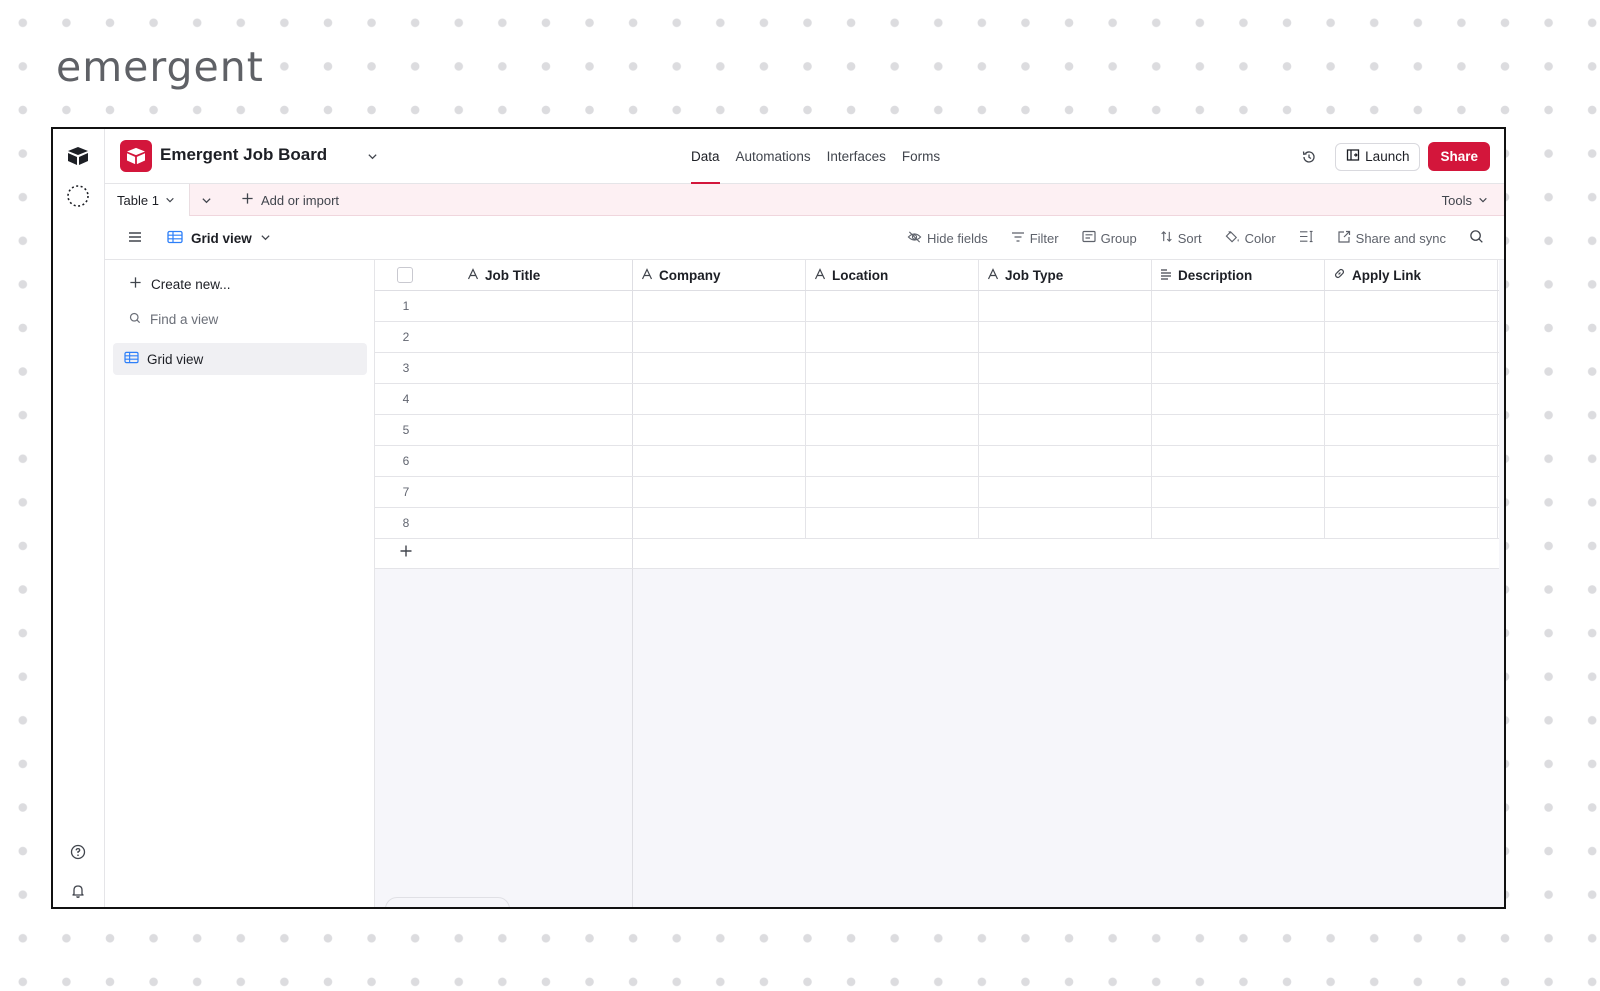 The width and height of the screenshot is (1600, 991). I want to click on add-record-button, so click(504, 553).